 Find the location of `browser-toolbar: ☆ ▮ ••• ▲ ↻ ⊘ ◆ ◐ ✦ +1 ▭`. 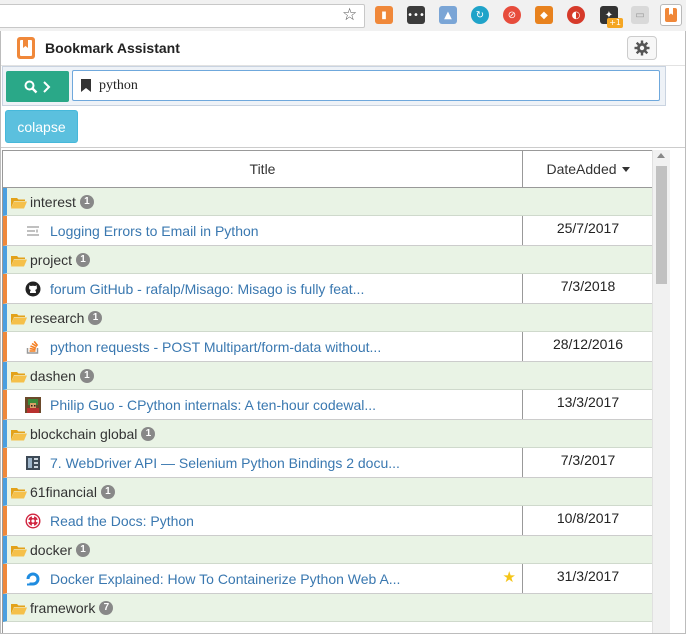

browser-toolbar: ☆ ▮ ••• ▲ ↻ ⊘ ◆ ◐ ✦ +1 ▭ is located at coordinates (343, 16).